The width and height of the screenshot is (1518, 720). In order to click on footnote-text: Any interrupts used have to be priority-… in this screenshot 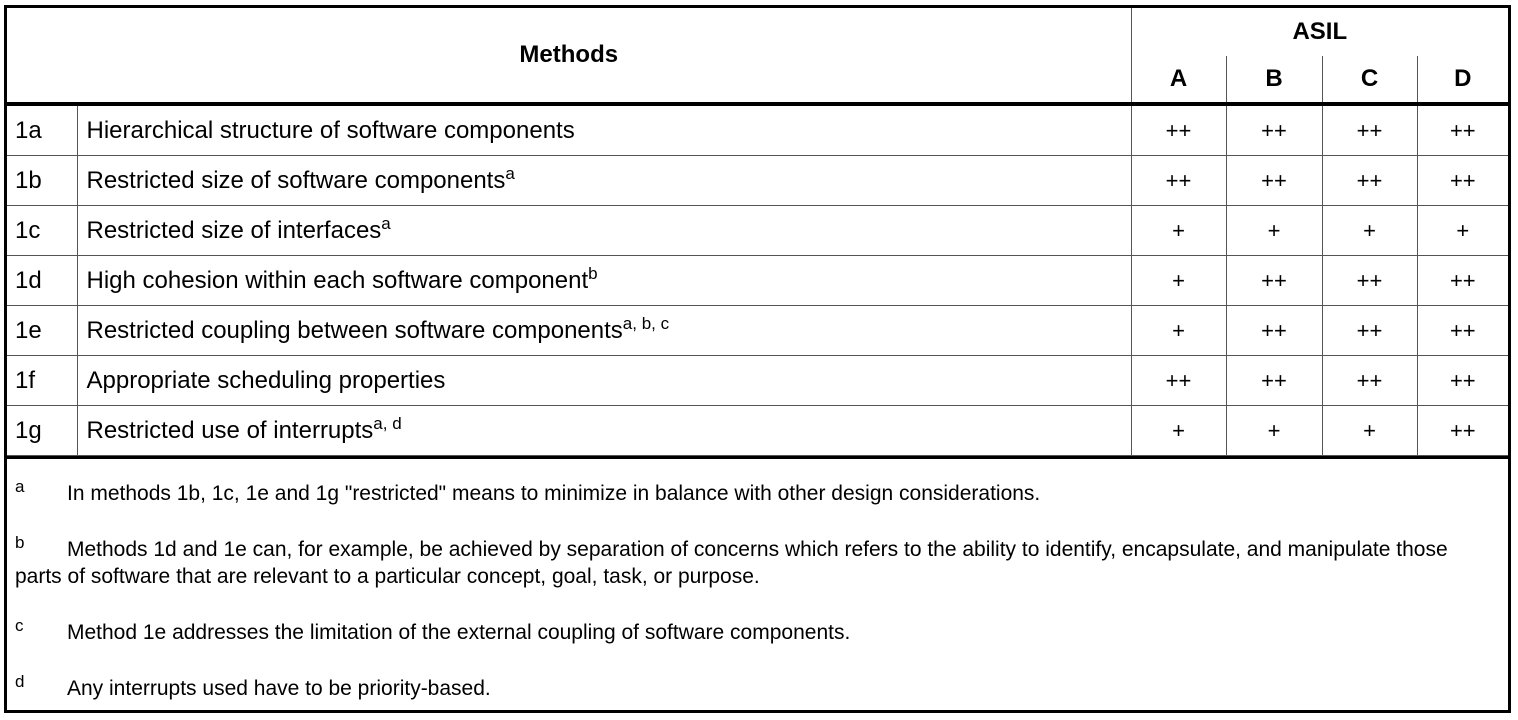, I will do `click(279, 688)`.